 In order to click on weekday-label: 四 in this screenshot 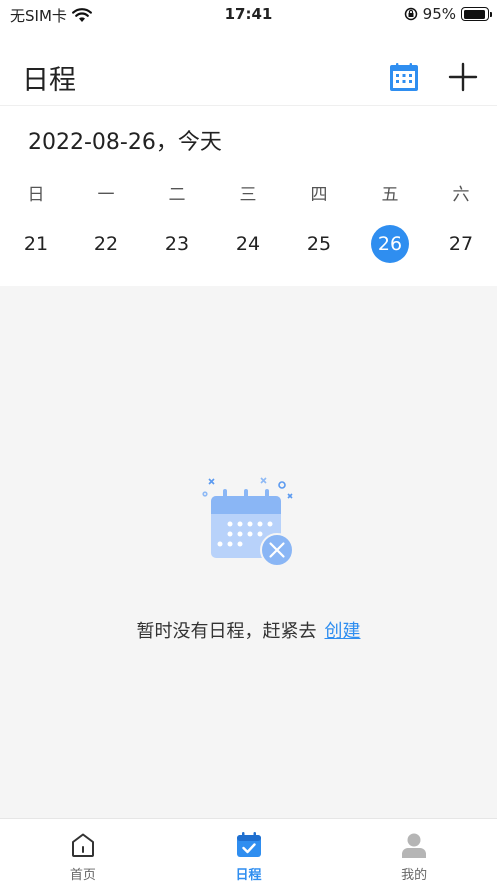, I will do `click(319, 195)`.